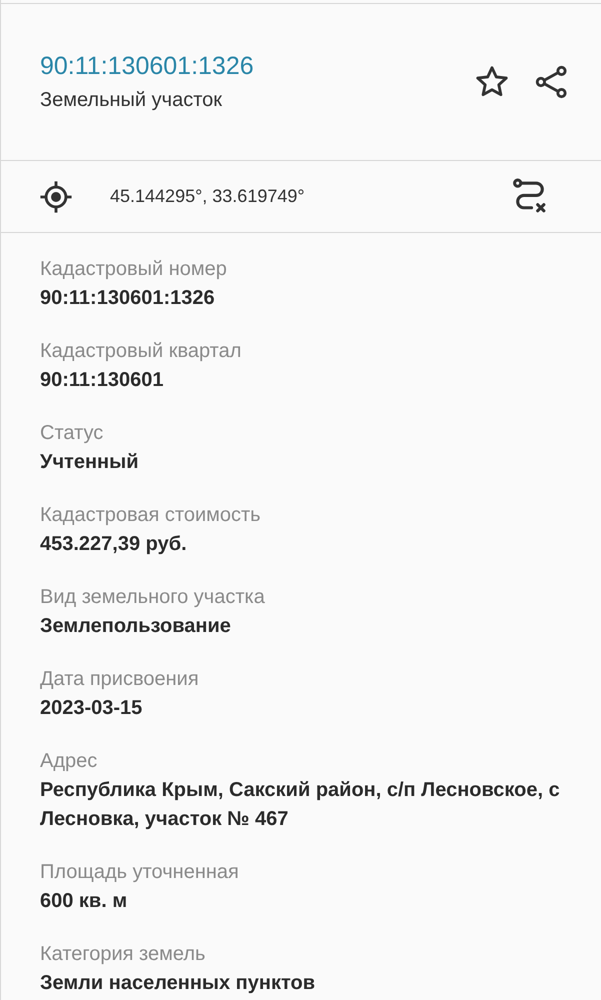 This screenshot has width=601, height=1000. What do you see at coordinates (84, 901) in the screenshot?
I see `field-value: 600 кв. м` at bounding box center [84, 901].